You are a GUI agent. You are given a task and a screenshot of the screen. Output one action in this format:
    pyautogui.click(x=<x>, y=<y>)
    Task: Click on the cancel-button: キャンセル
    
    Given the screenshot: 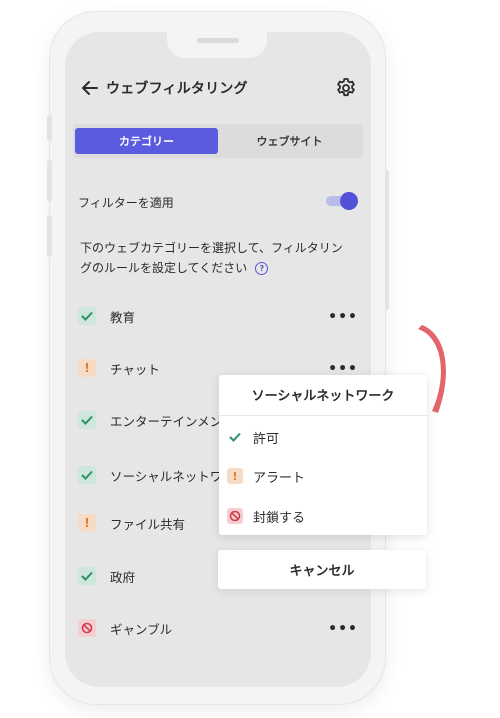 What is the action you would take?
    pyautogui.click(x=322, y=569)
    